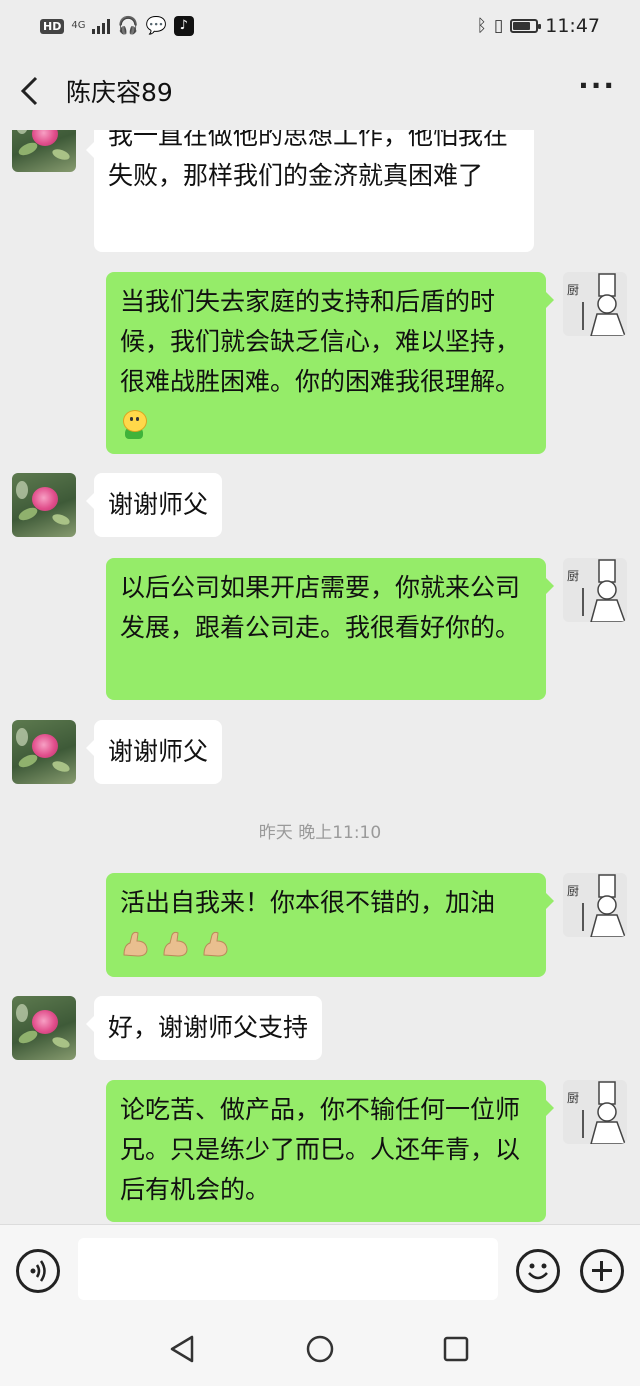 This screenshot has height=1386, width=640. I want to click on back-button, so click(33, 91).